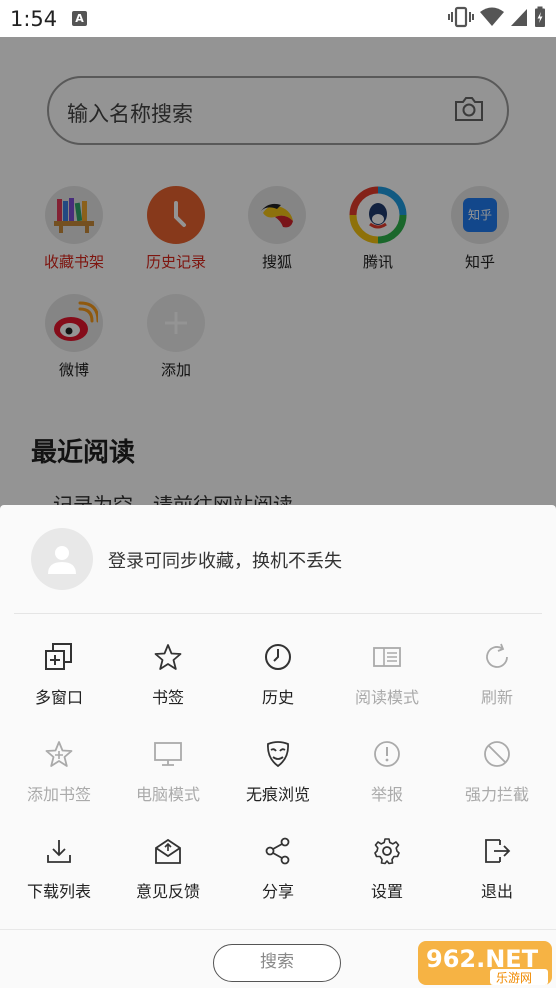 Image resolution: width=556 pixels, height=988 pixels. What do you see at coordinates (278, 18) in the screenshot?
I see `status-bar: 1:54 A` at bounding box center [278, 18].